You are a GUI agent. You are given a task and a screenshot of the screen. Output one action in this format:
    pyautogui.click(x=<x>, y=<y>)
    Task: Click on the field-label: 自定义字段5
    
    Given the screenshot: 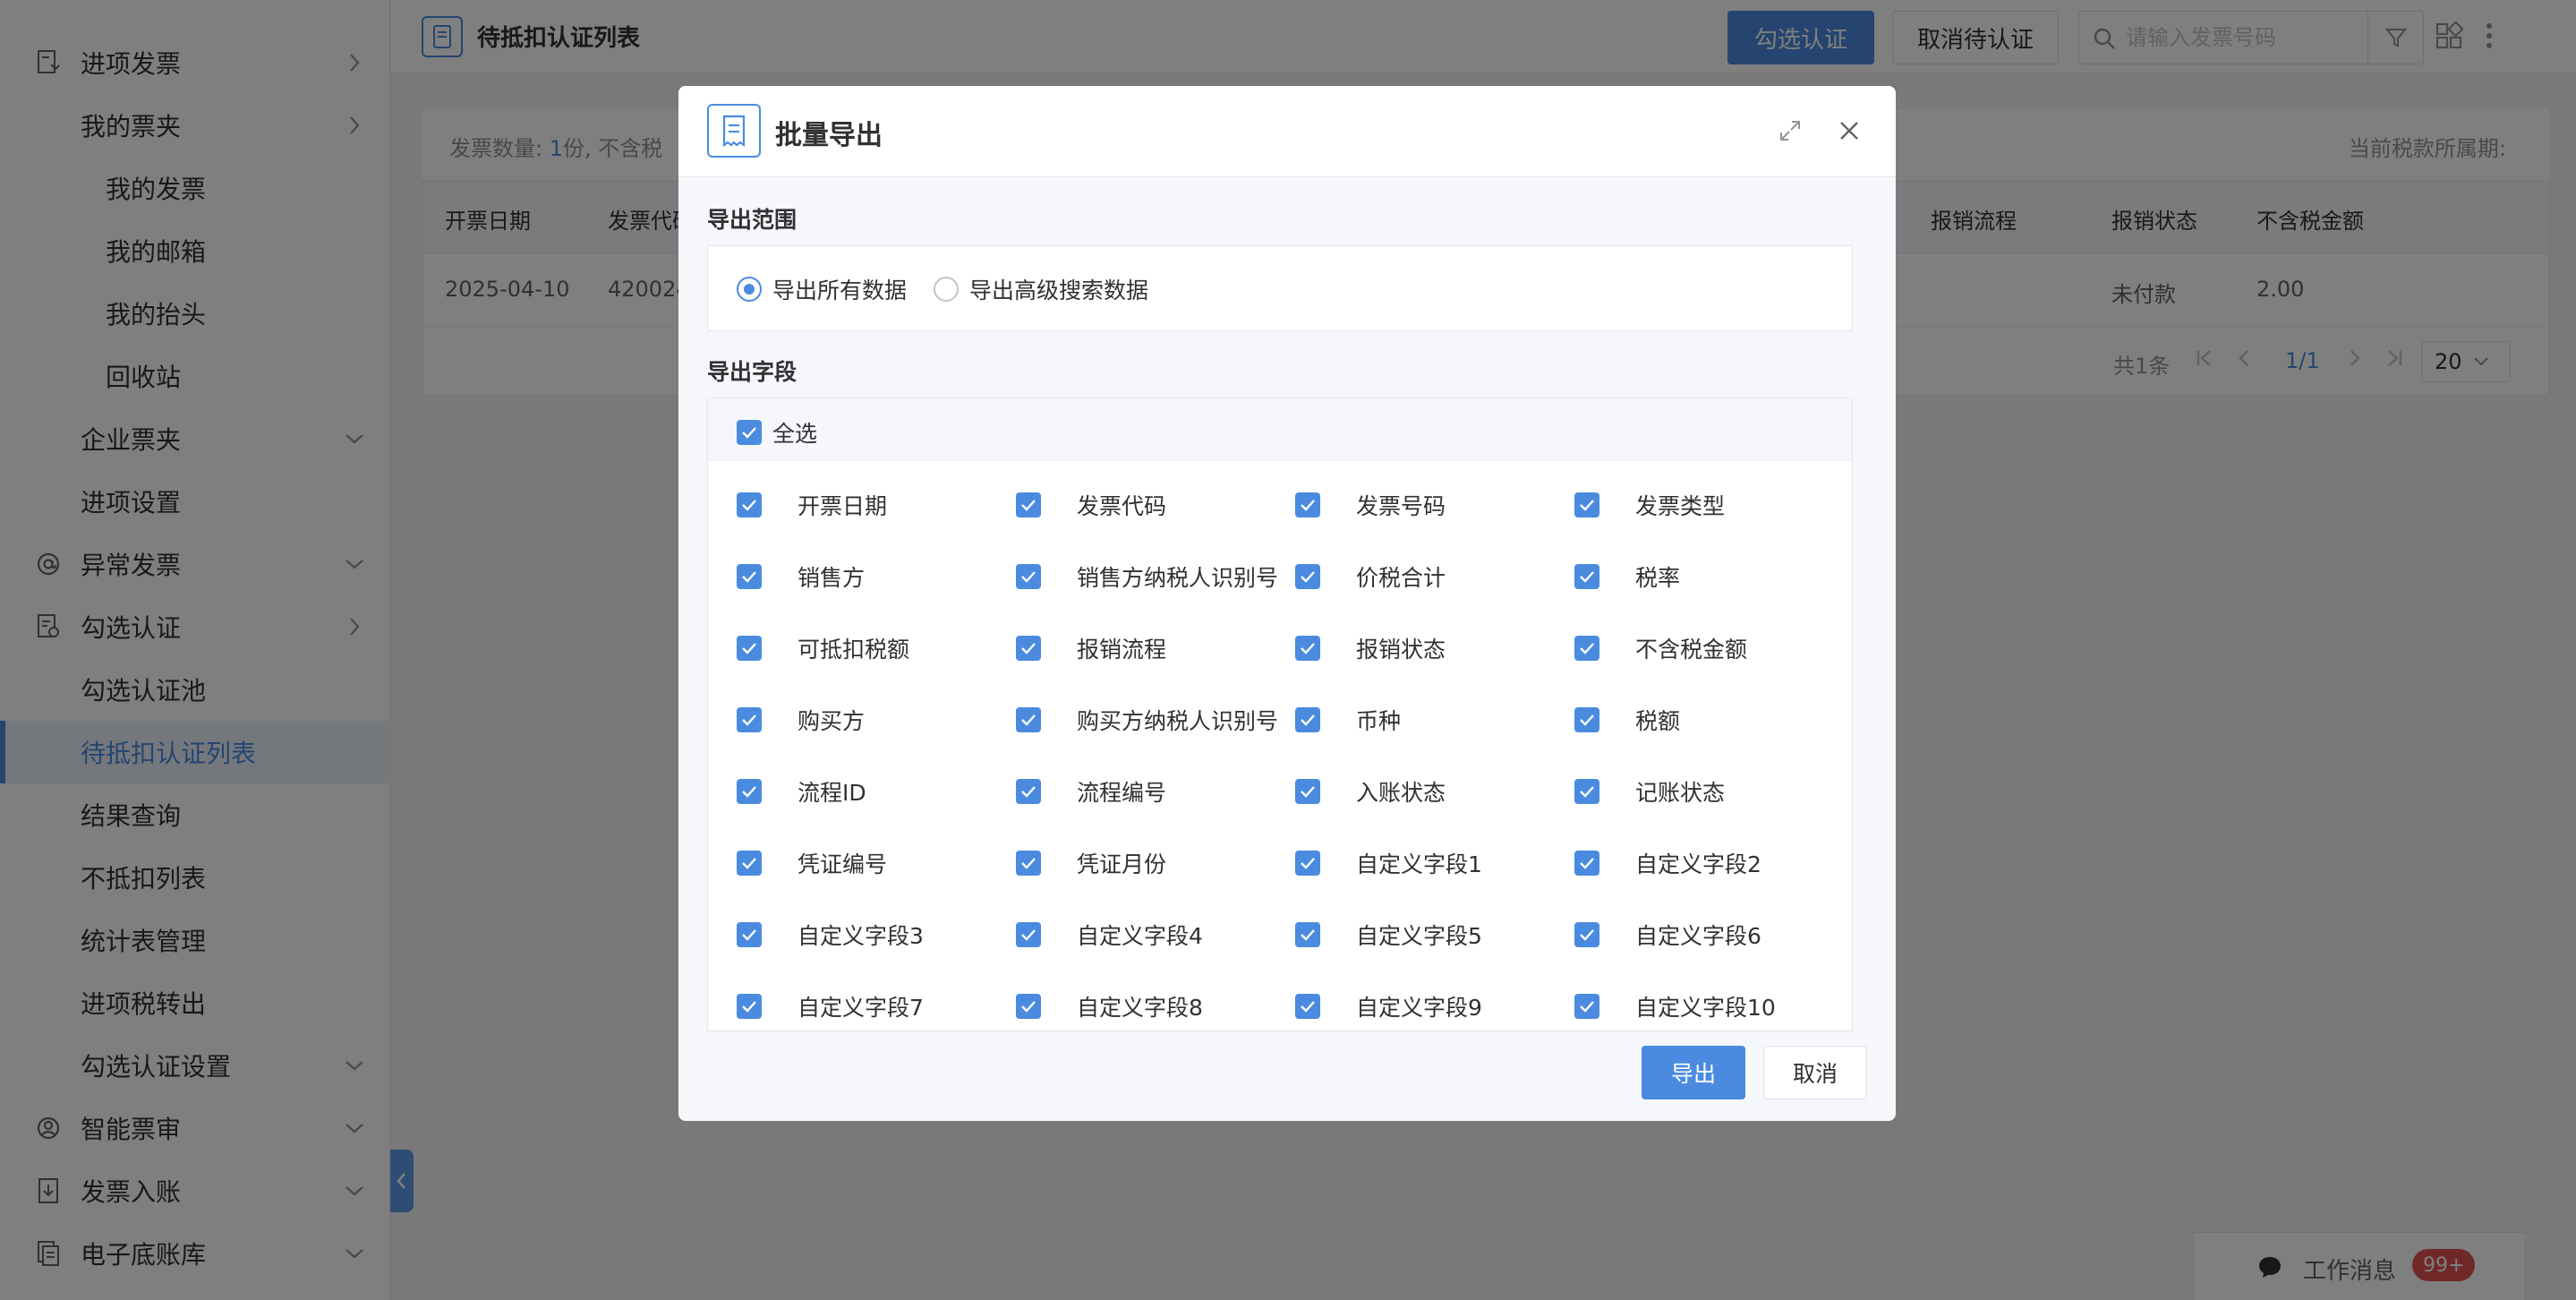 What is the action you would take?
    pyautogui.click(x=1419, y=936)
    